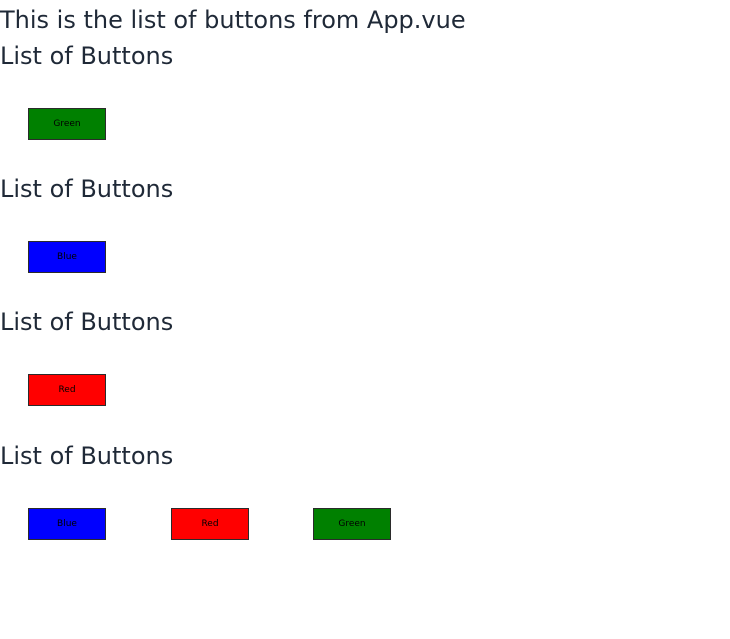  I want to click on app-heading: This is the list of buttons from App.vue, so click(233, 20).